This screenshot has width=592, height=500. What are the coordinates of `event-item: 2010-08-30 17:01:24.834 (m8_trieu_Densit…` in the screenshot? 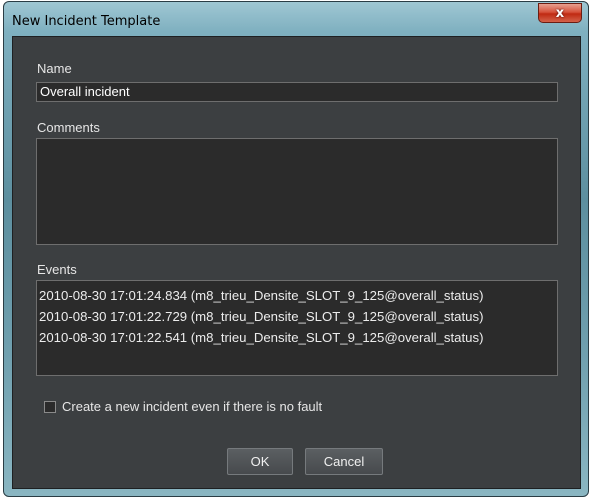 It's located at (297, 295).